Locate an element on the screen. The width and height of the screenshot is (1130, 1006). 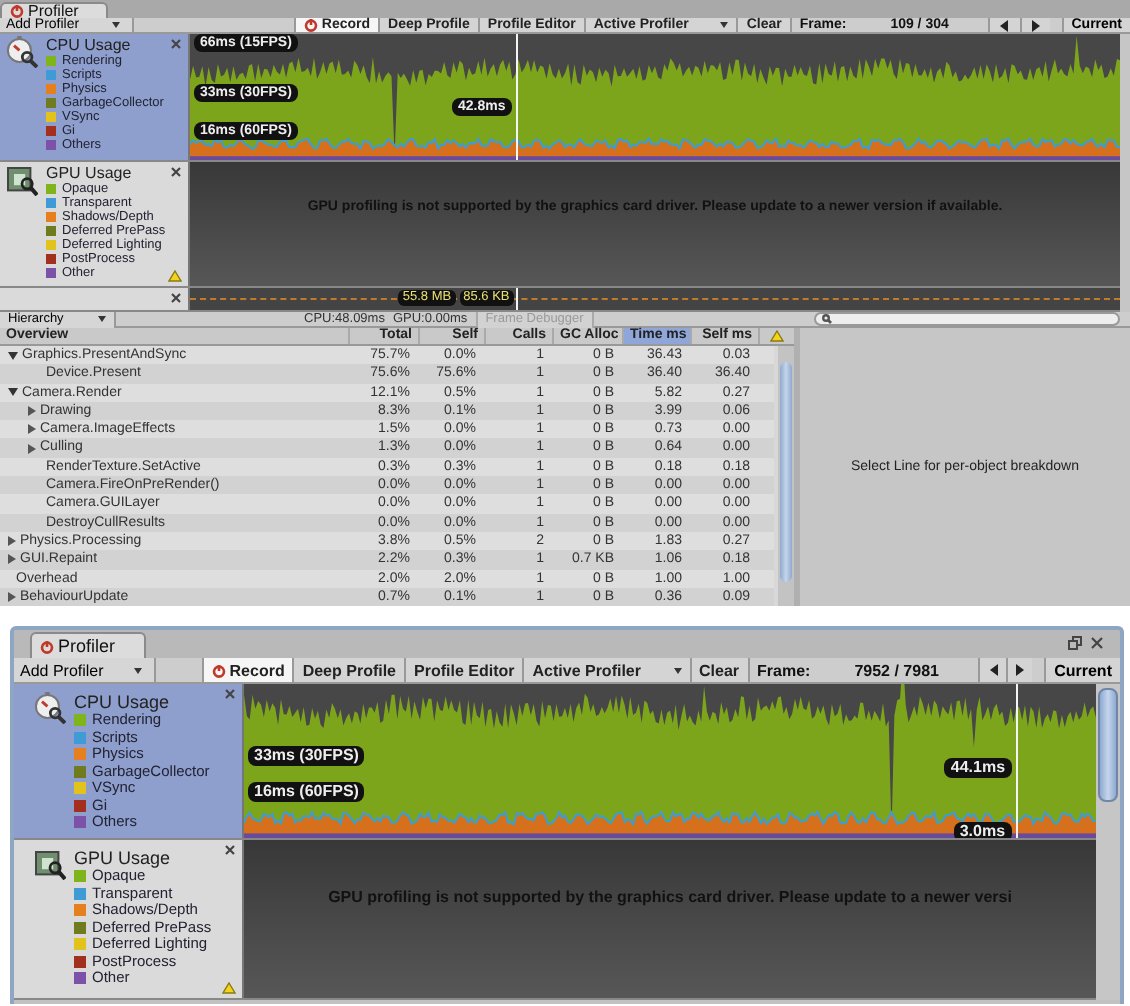
fps-marker-label: 16ms (60FPS) is located at coordinates (306, 792).